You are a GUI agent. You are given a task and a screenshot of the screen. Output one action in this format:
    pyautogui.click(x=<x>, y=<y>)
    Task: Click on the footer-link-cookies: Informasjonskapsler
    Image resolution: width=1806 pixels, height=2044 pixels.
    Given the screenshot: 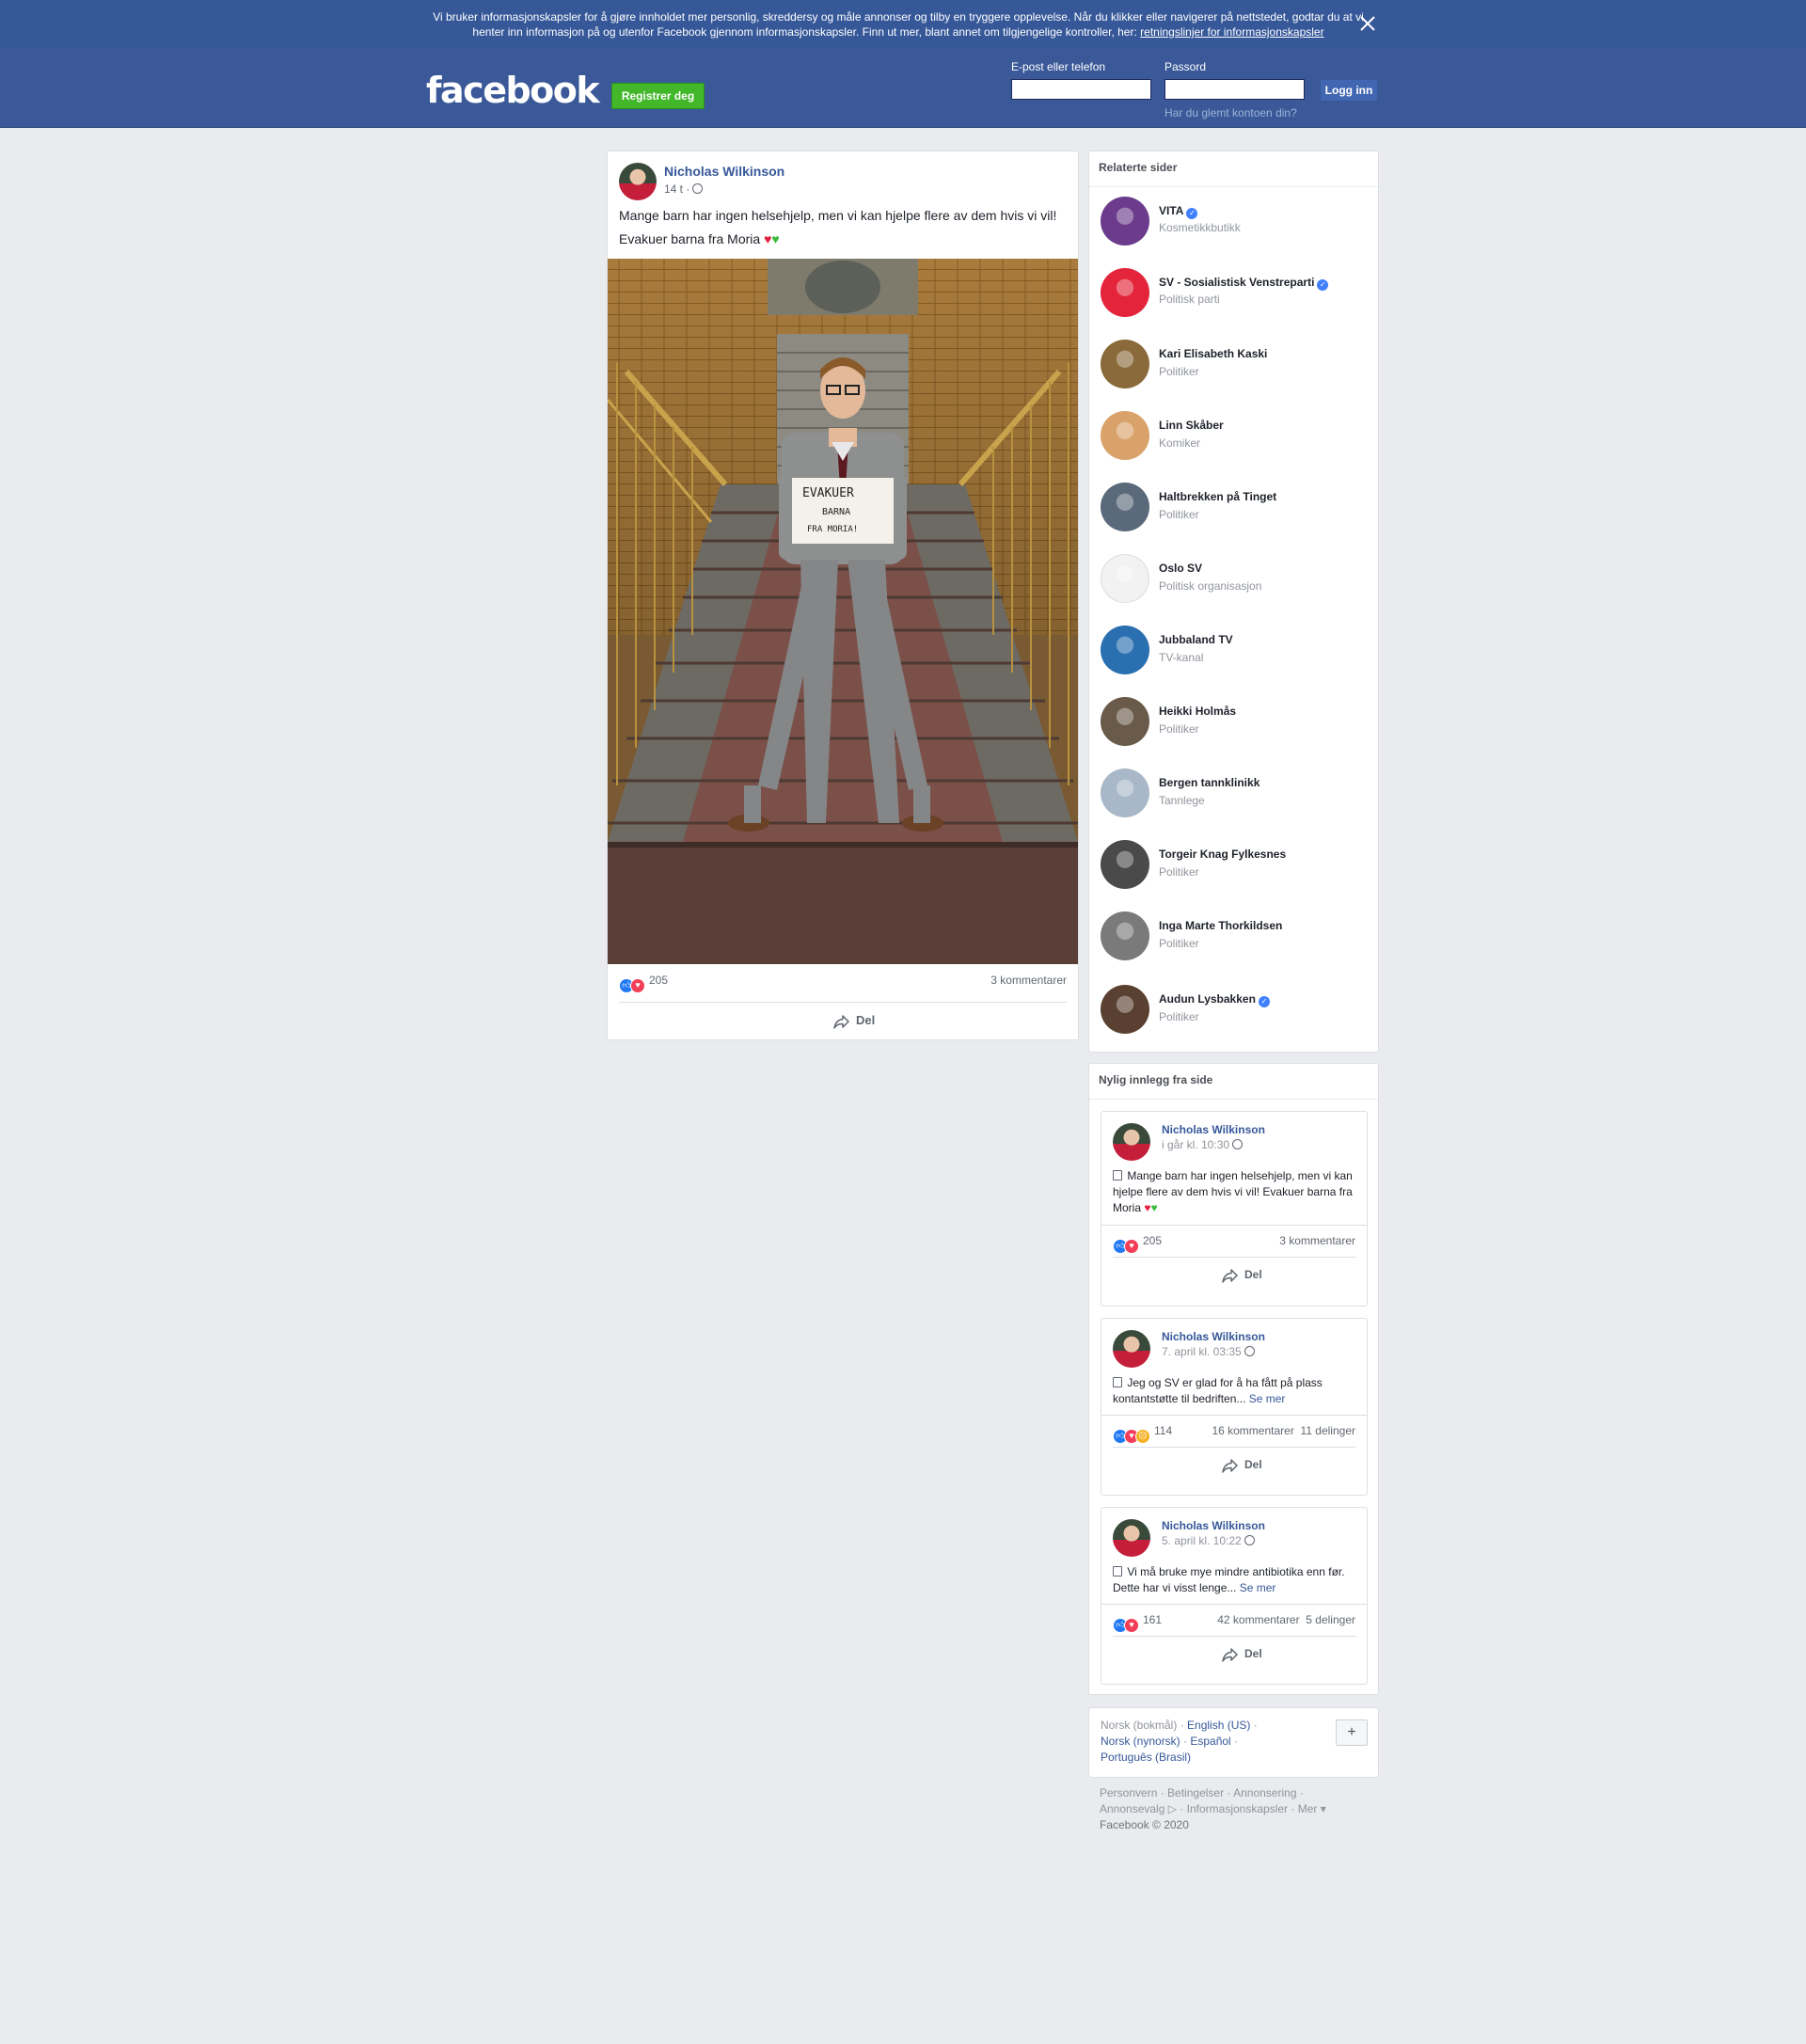 What is the action you would take?
    pyautogui.click(x=1238, y=1808)
    